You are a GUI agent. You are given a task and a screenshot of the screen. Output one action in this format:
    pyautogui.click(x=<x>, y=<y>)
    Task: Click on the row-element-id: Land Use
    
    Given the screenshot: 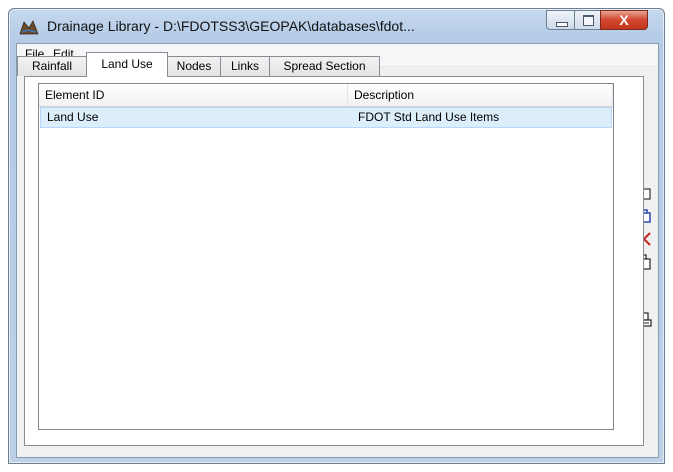 What is the action you would take?
    pyautogui.click(x=73, y=117)
    